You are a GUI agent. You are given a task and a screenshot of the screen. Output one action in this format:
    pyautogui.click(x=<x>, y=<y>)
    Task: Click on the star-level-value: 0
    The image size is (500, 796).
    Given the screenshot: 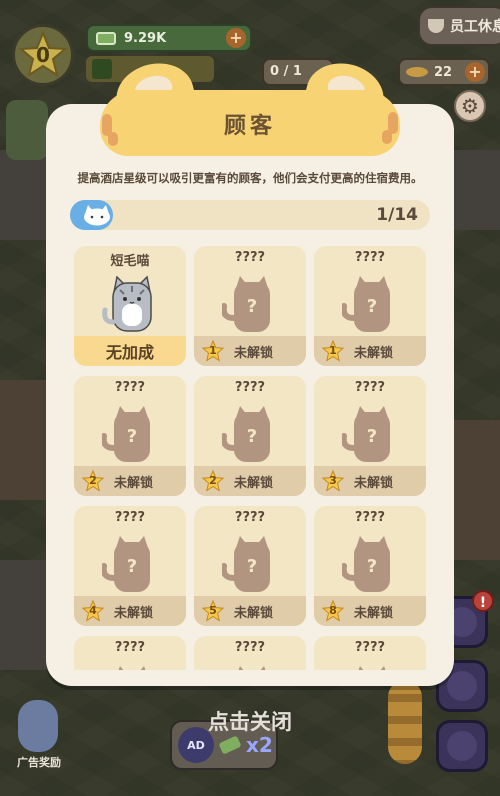 What is the action you would take?
    pyautogui.click(x=43, y=55)
    